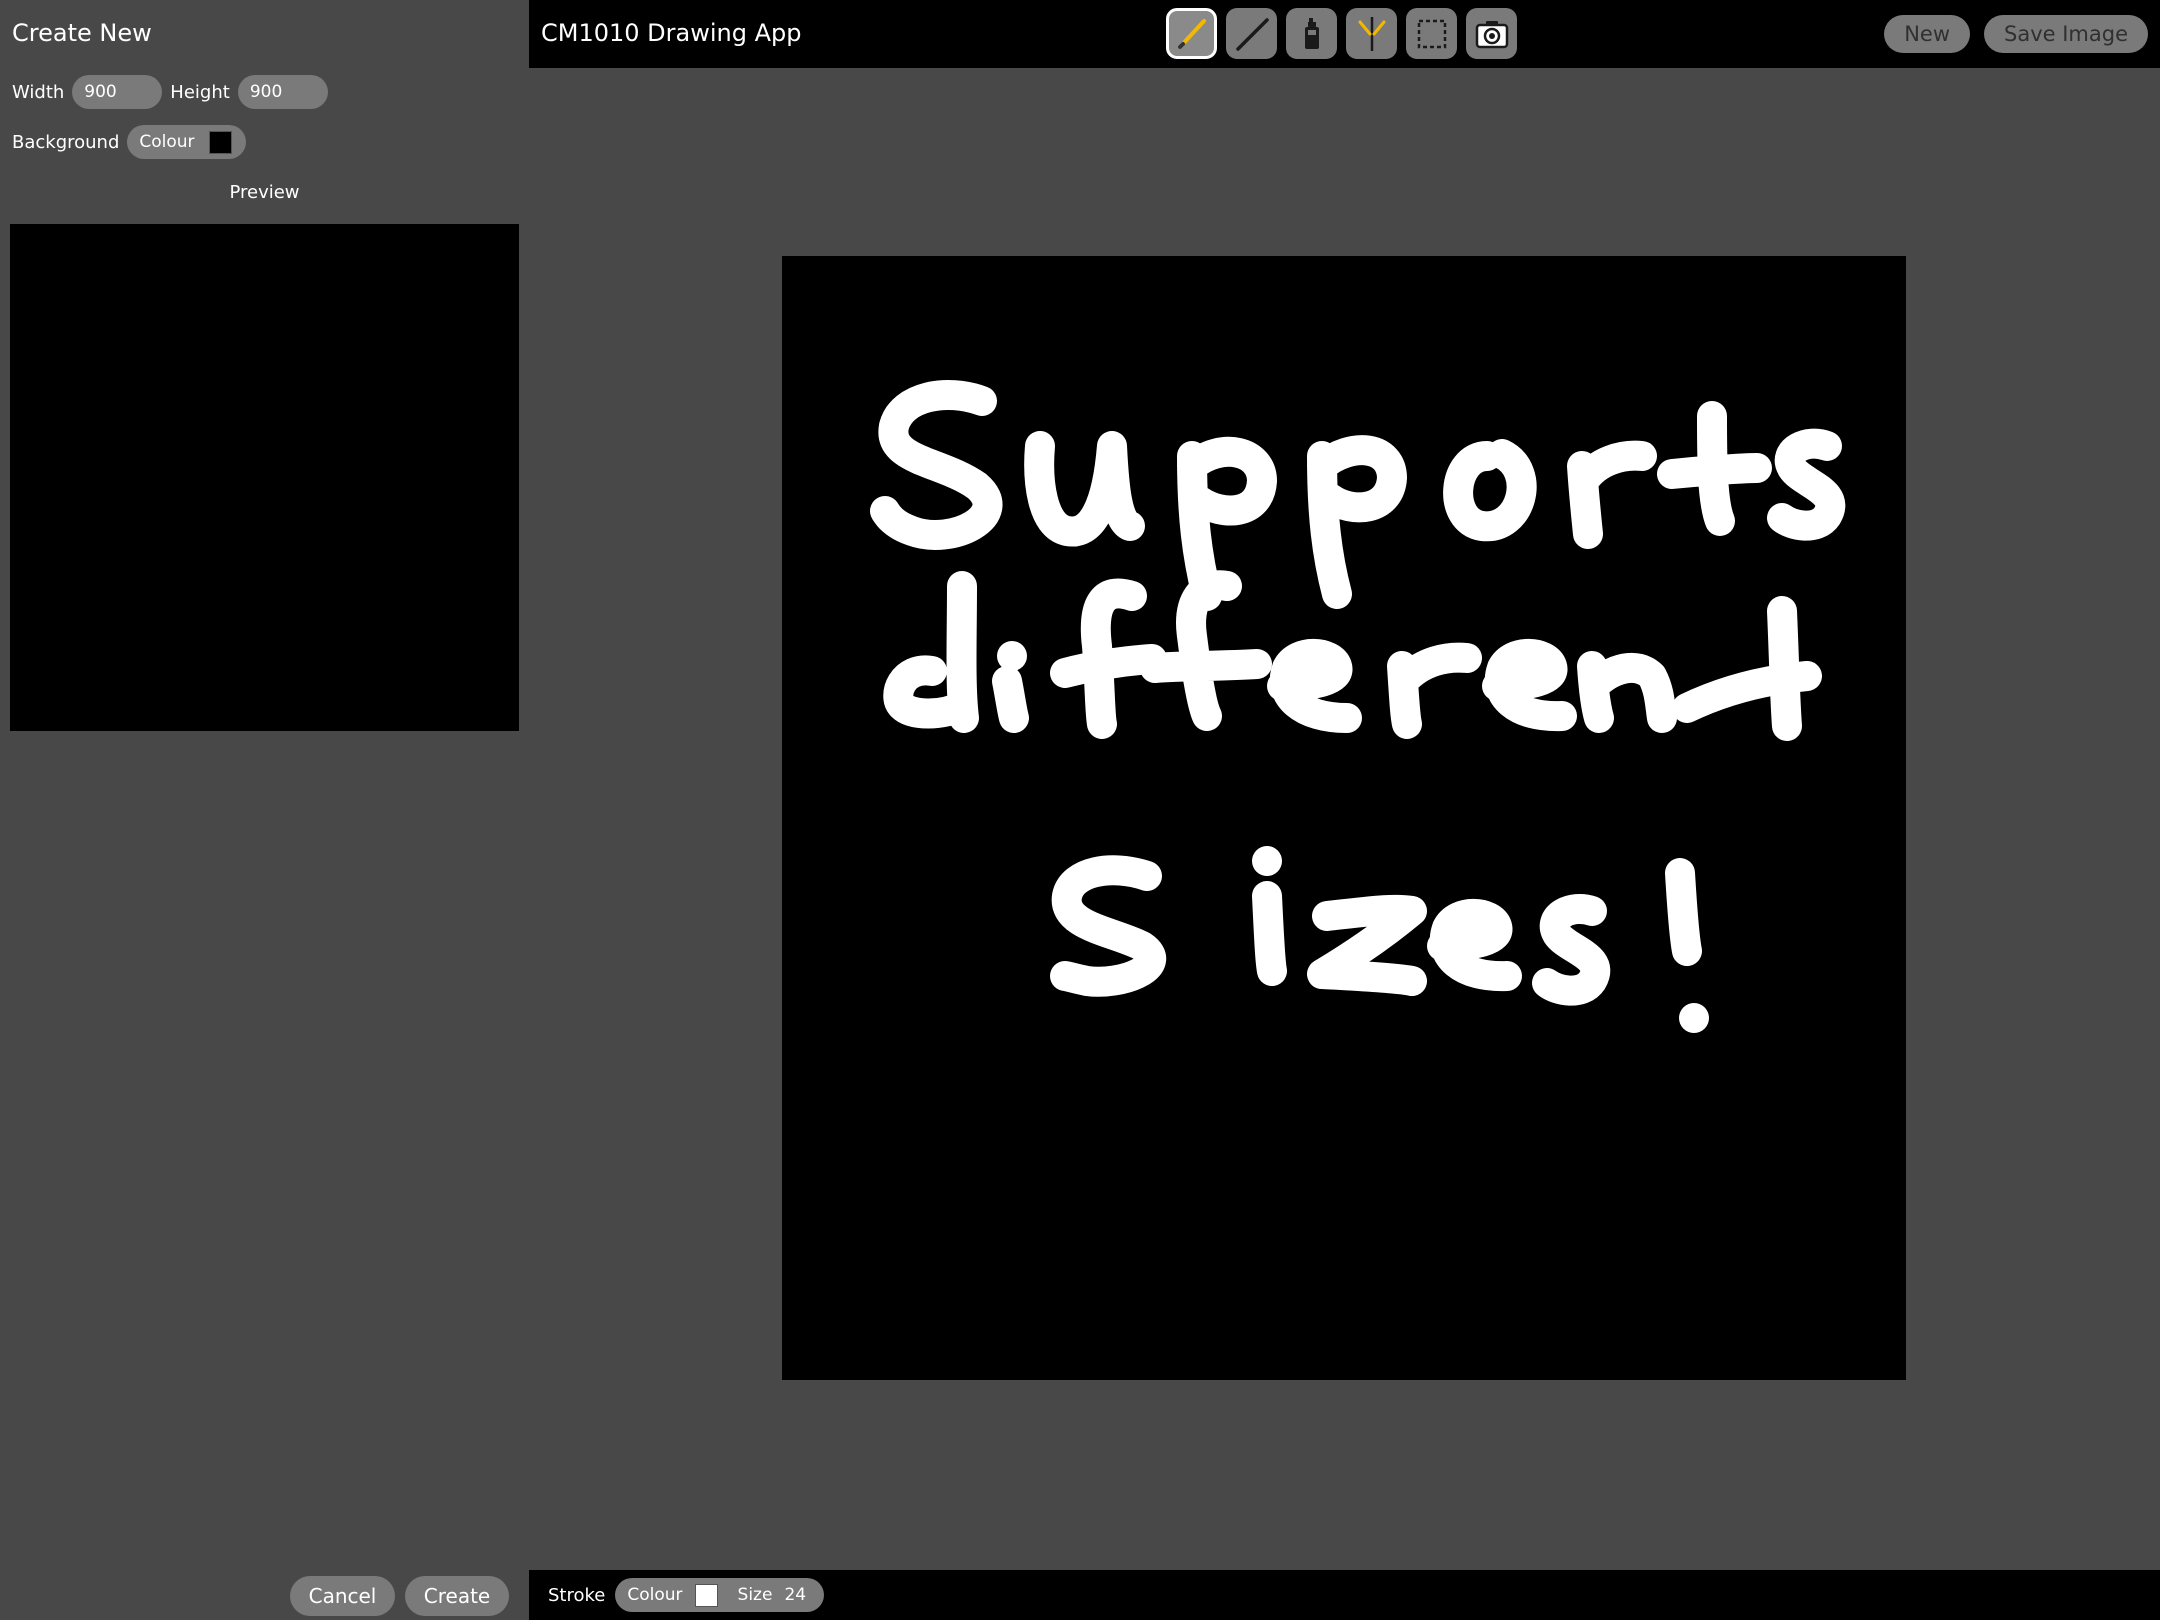 The height and width of the screenshot is (1620, 2160). I want to click on stroke-u, so click(1084, 489).